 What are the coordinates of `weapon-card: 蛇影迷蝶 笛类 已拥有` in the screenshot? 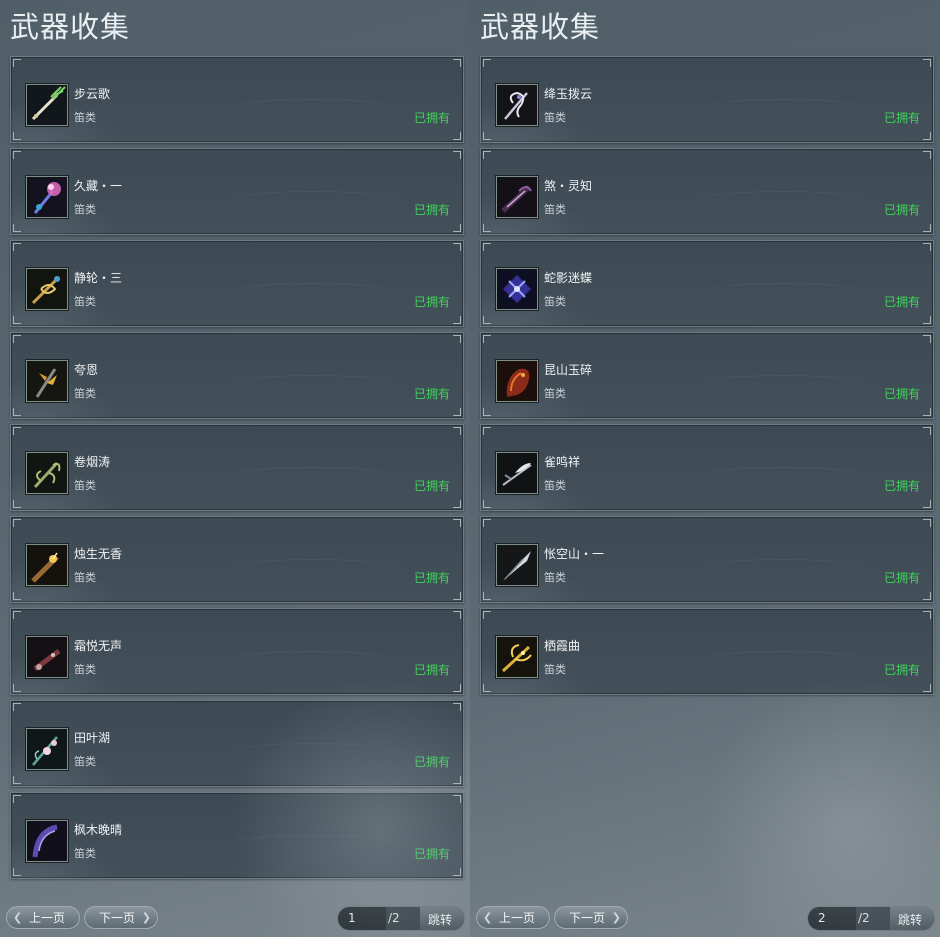 It's located at (707, 283).